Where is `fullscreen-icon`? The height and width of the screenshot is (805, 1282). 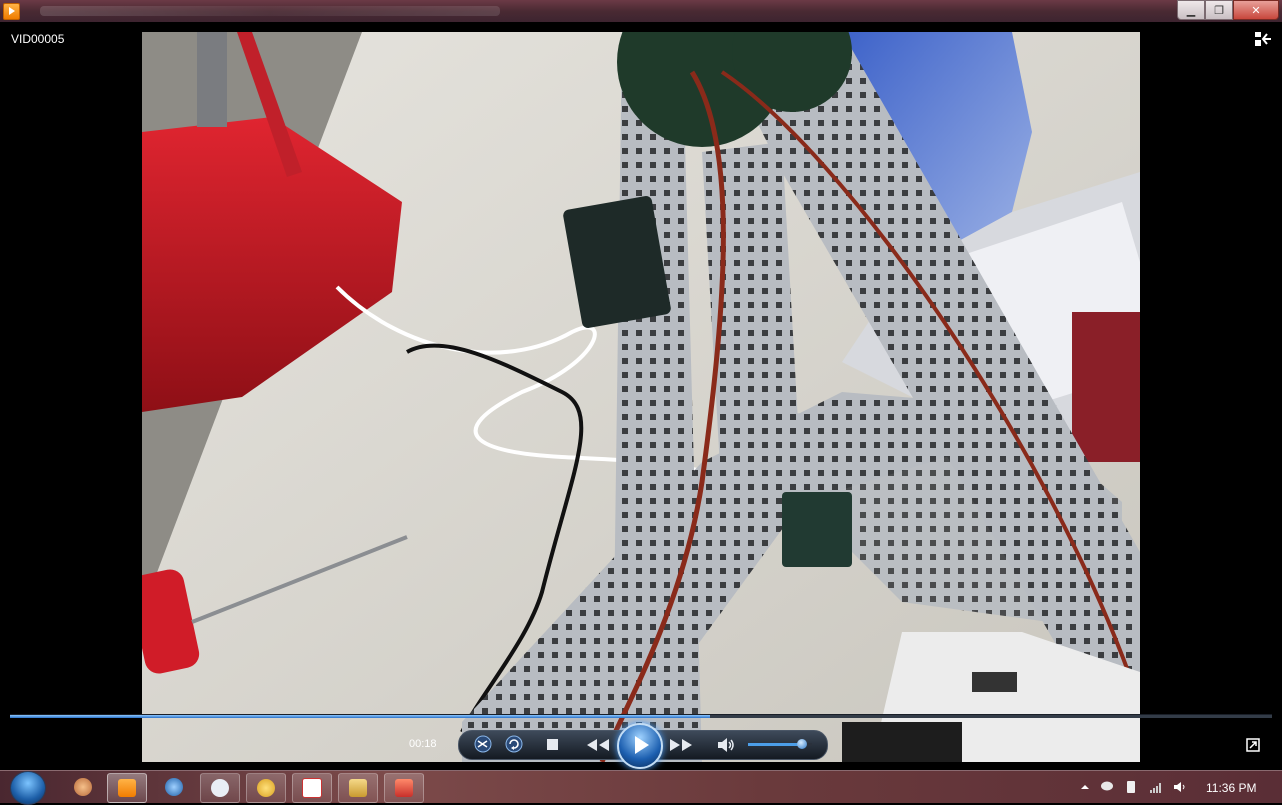
fullscreen-icon is located at coordinates (1253, 745).